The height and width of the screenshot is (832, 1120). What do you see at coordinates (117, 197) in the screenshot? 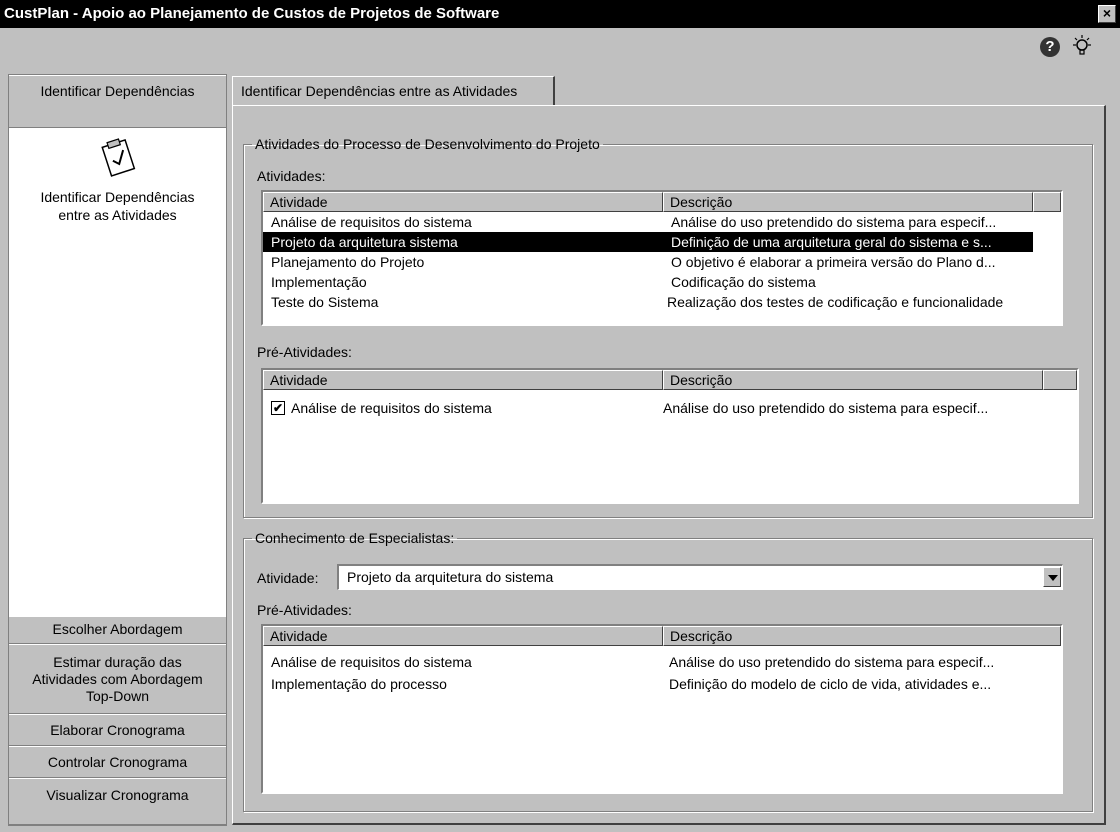
I see `sidebar-subitem-label-line1: Identificar Dependências` at bounding box center [117, 197].